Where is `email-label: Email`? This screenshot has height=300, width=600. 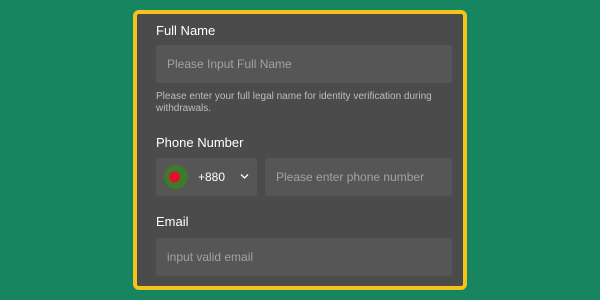 email-label: Email is located at coordinates (172, 221).